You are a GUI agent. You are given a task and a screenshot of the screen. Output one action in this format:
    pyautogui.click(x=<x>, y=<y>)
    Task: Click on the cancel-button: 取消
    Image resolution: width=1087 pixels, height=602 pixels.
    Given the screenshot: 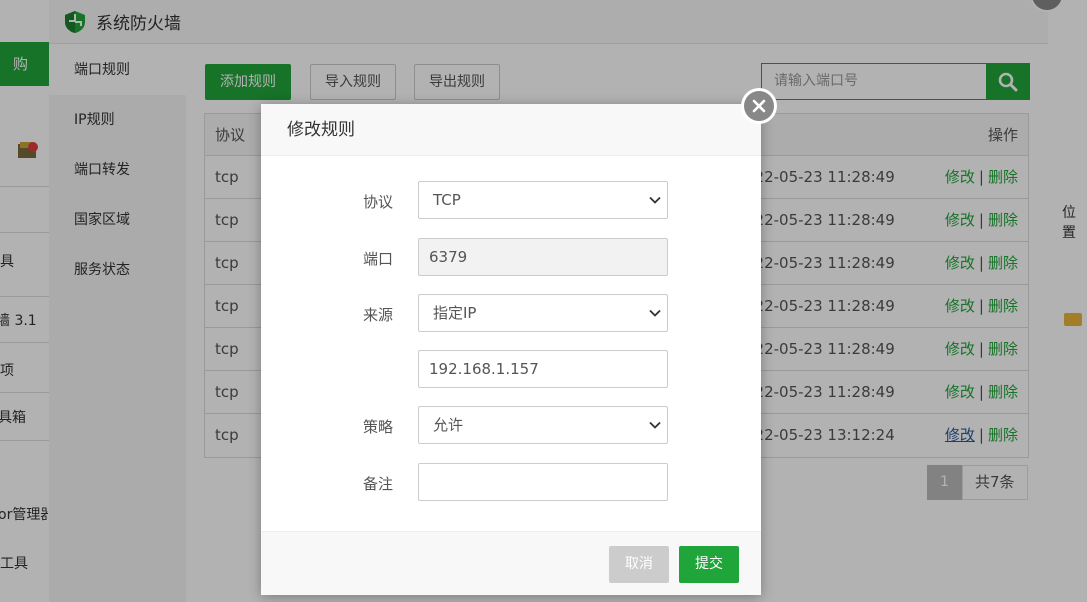 What is the action you would take?
    pyautogui.click(x=639, y=564)
    